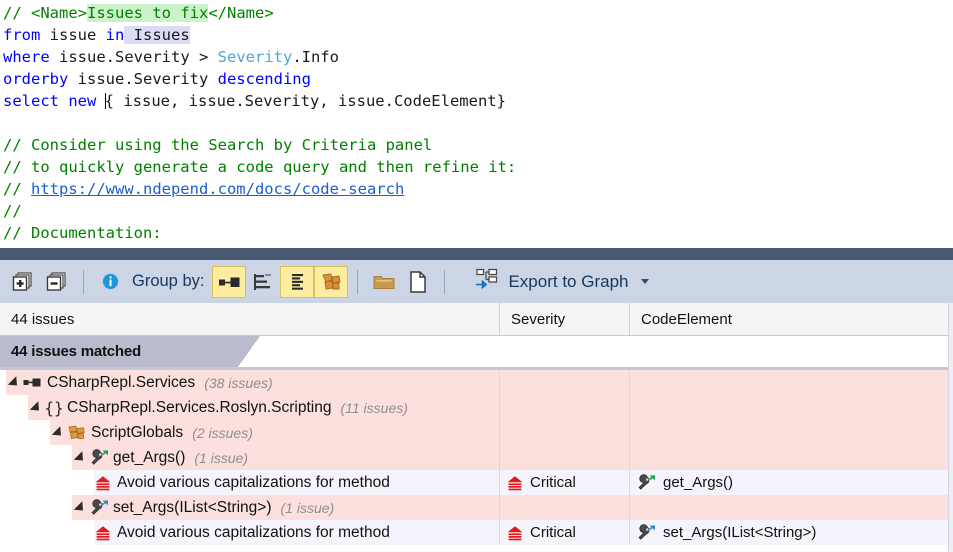 The height and width of the screenshot is (552, 953). What do you see at coordinates (199, 407) in the screenshot?
I see `node-label: CSharpRepl.Services.Roslyn.Scripting` at bounding box center [199, 407].